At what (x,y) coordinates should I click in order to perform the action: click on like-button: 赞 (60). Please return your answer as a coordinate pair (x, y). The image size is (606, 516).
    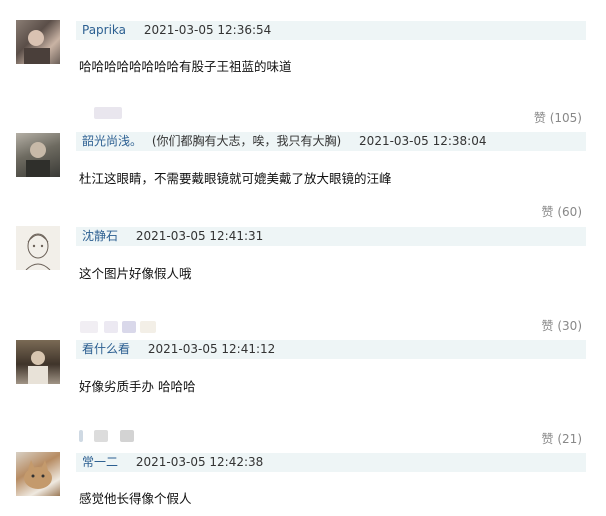
    Looking at the image, I should click on (562, 211).